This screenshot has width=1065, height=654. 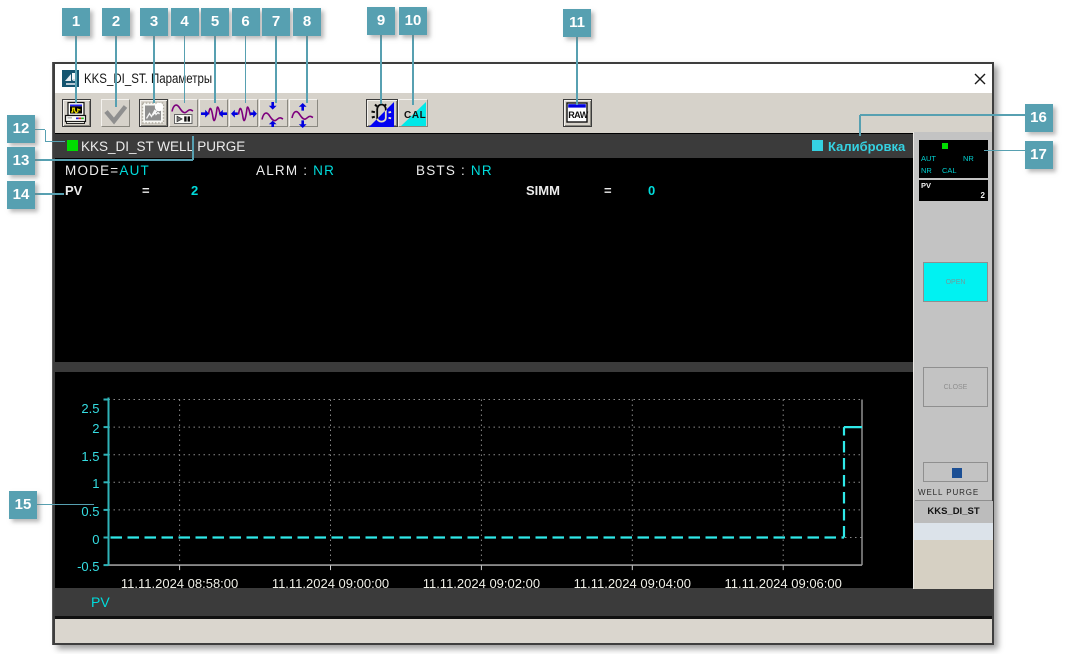 What do you see at coordinates (578, 115) in the screenshot?
I see `svg-text: RAW` at bounding box center [578, 115].